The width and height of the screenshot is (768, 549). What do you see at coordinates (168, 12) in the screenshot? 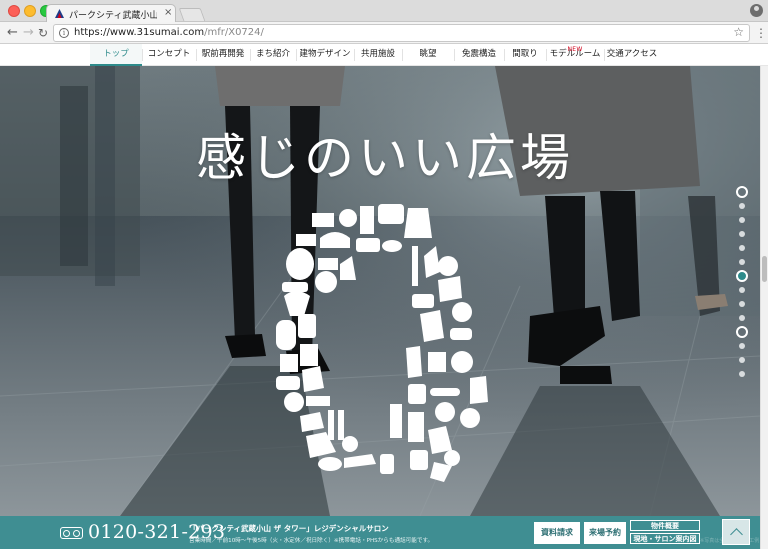
I see `close-icon: ×` at bounding box center [168, 12].